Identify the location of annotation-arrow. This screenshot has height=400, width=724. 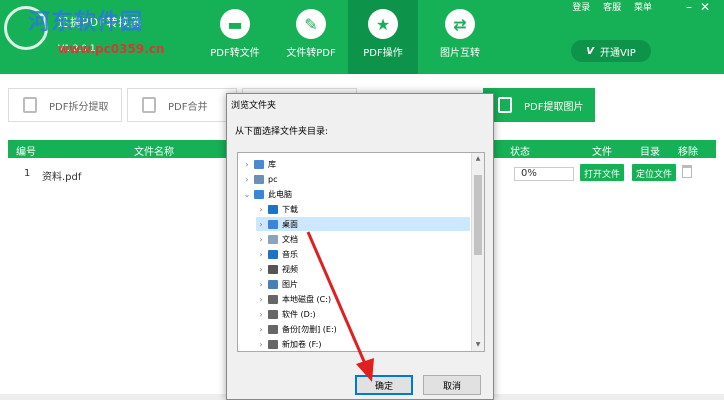
(340, 306).